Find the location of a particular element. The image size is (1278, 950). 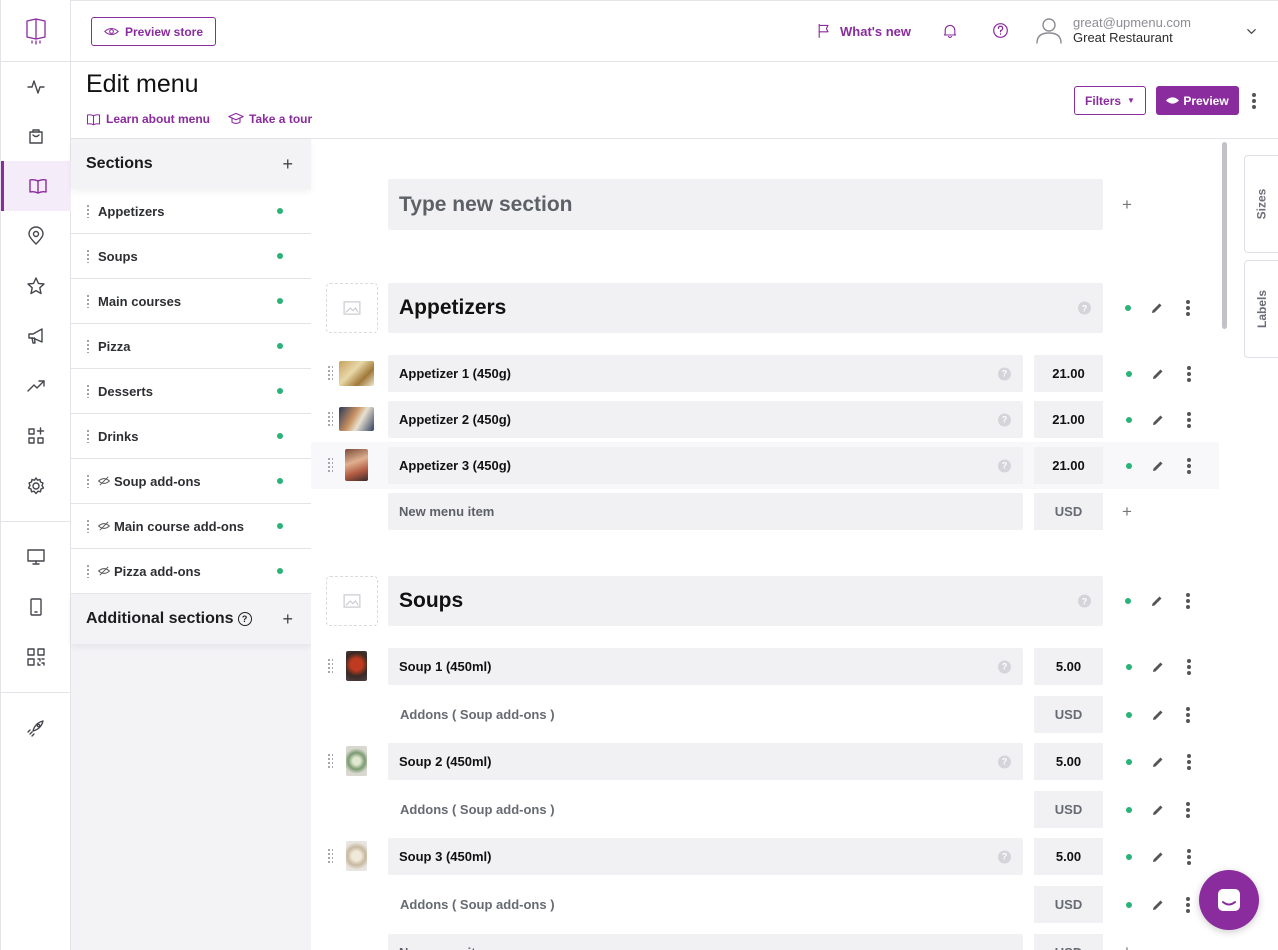

filters-button: Filters ▼ is located at coordinates (1110, 100).